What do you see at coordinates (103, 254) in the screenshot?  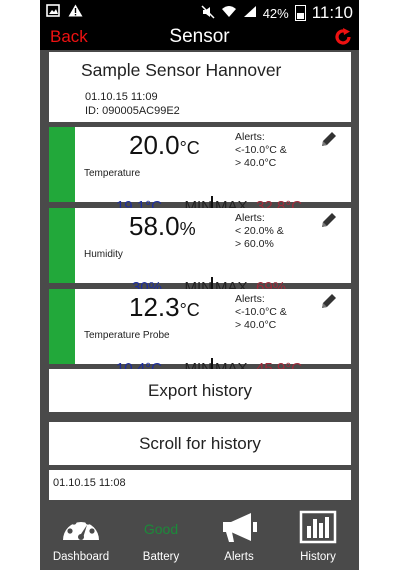 I see `reading-label: Humidity` at bounding box center [103, 254].